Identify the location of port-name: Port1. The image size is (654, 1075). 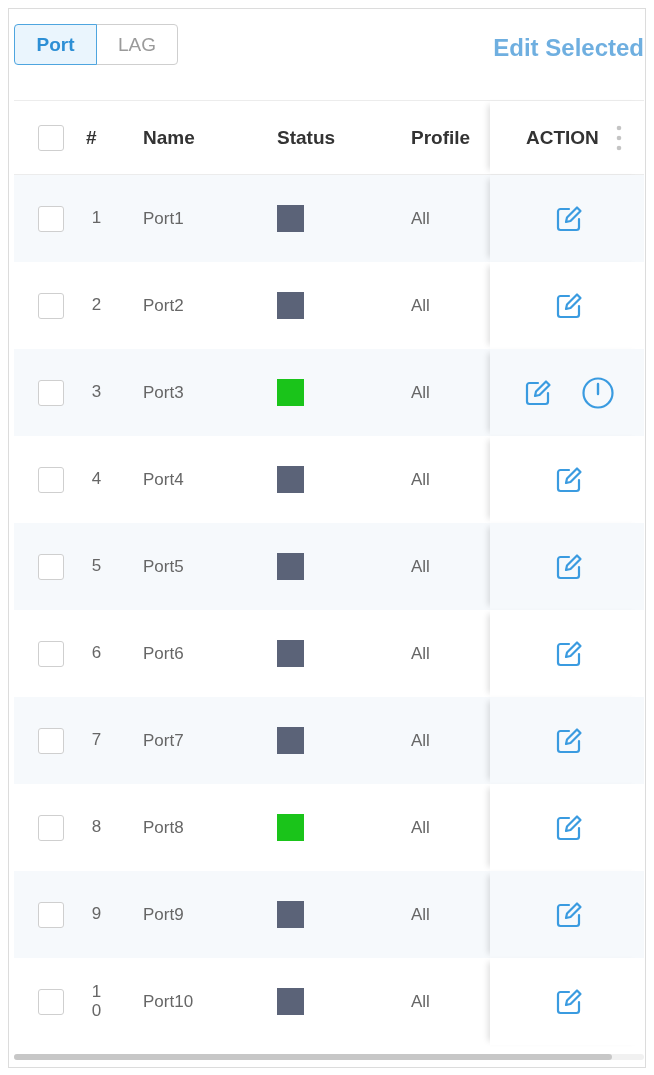
(163, 218).